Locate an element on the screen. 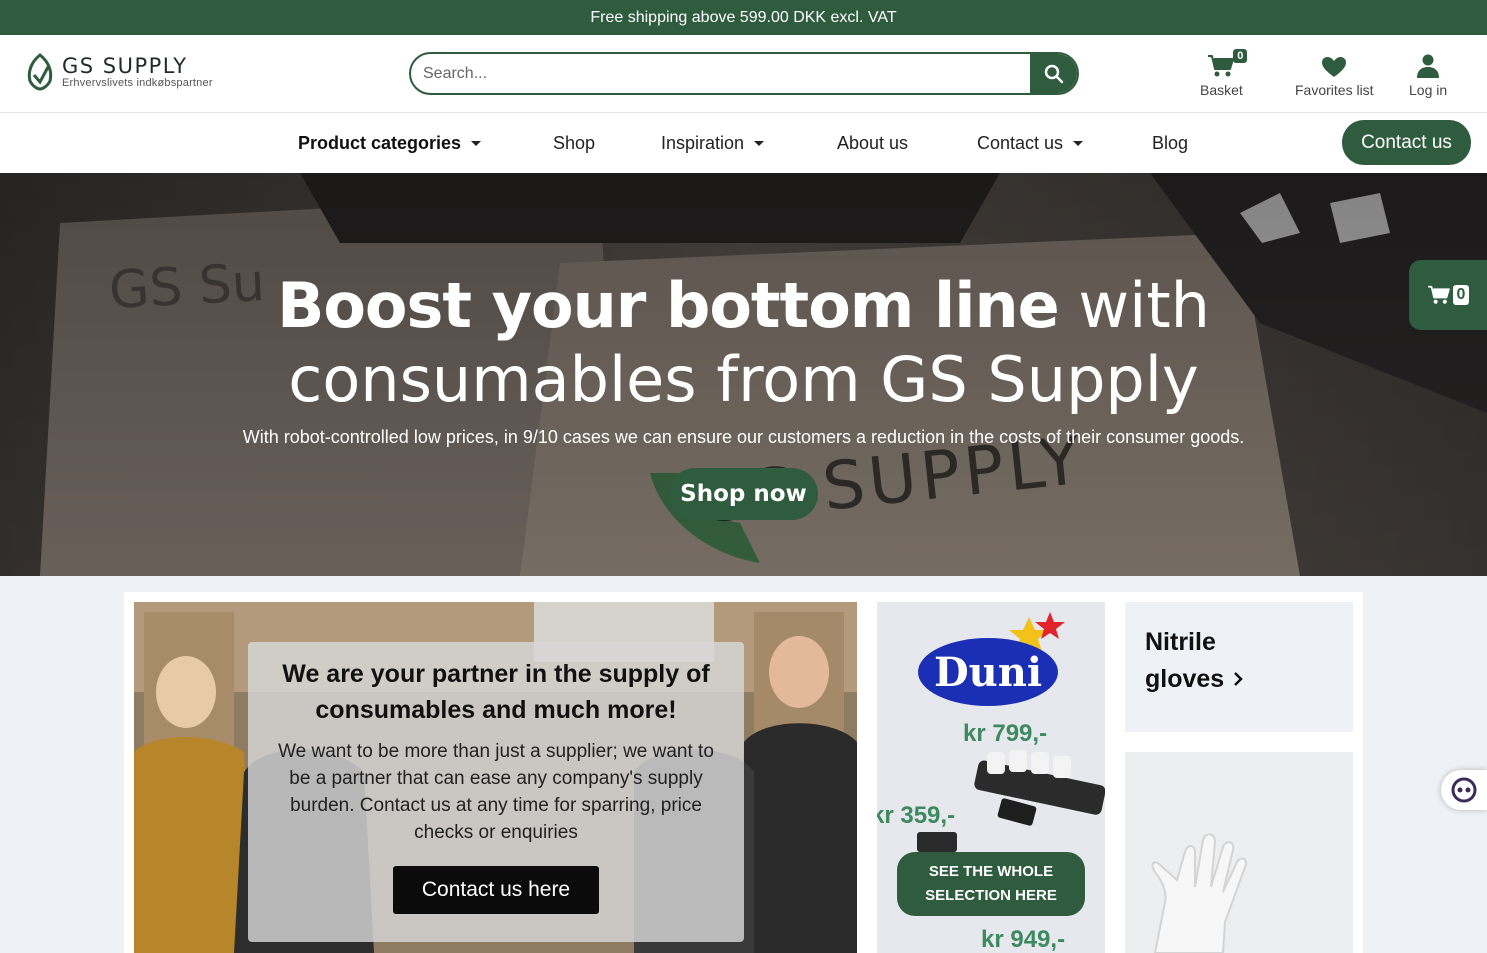 The height and width of the screenshot is (953, 1487). nav-shop: Shop is located at coordinates (574, 143).